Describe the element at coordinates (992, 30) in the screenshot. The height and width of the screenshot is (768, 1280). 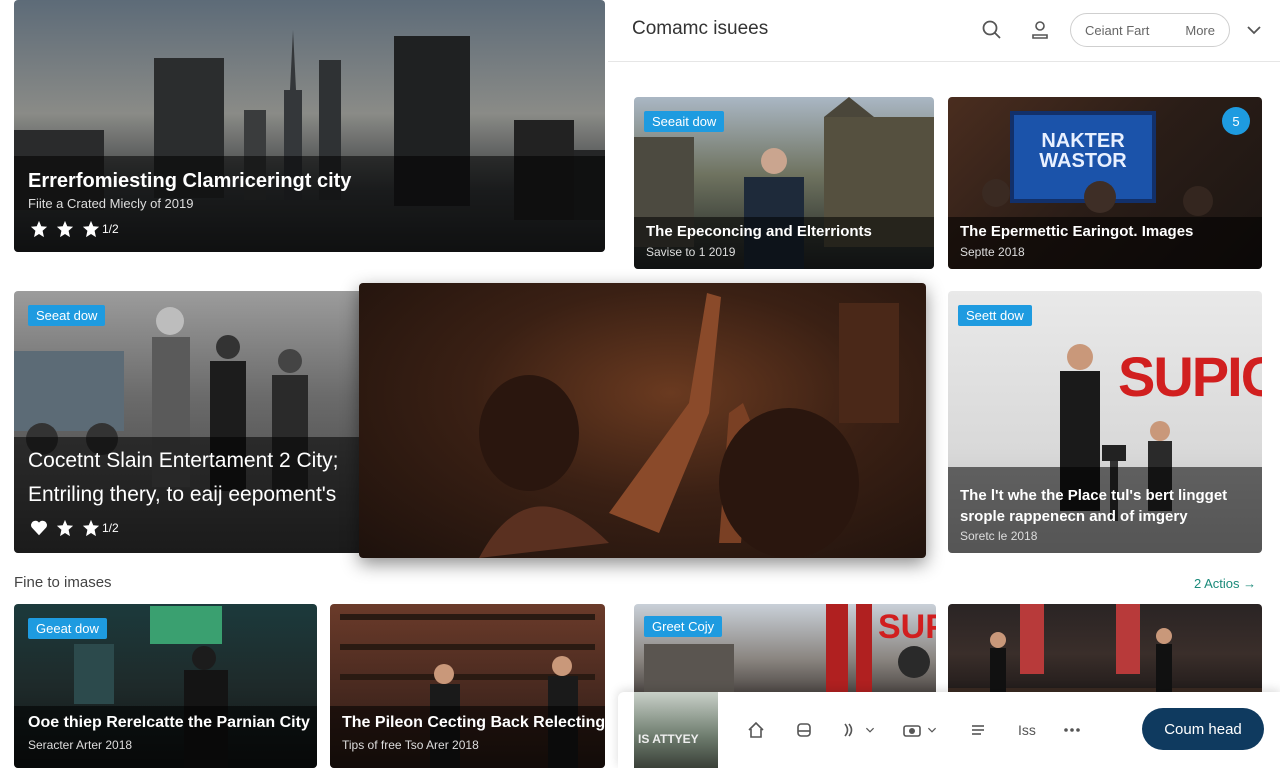
I see `search-icon` at that location.